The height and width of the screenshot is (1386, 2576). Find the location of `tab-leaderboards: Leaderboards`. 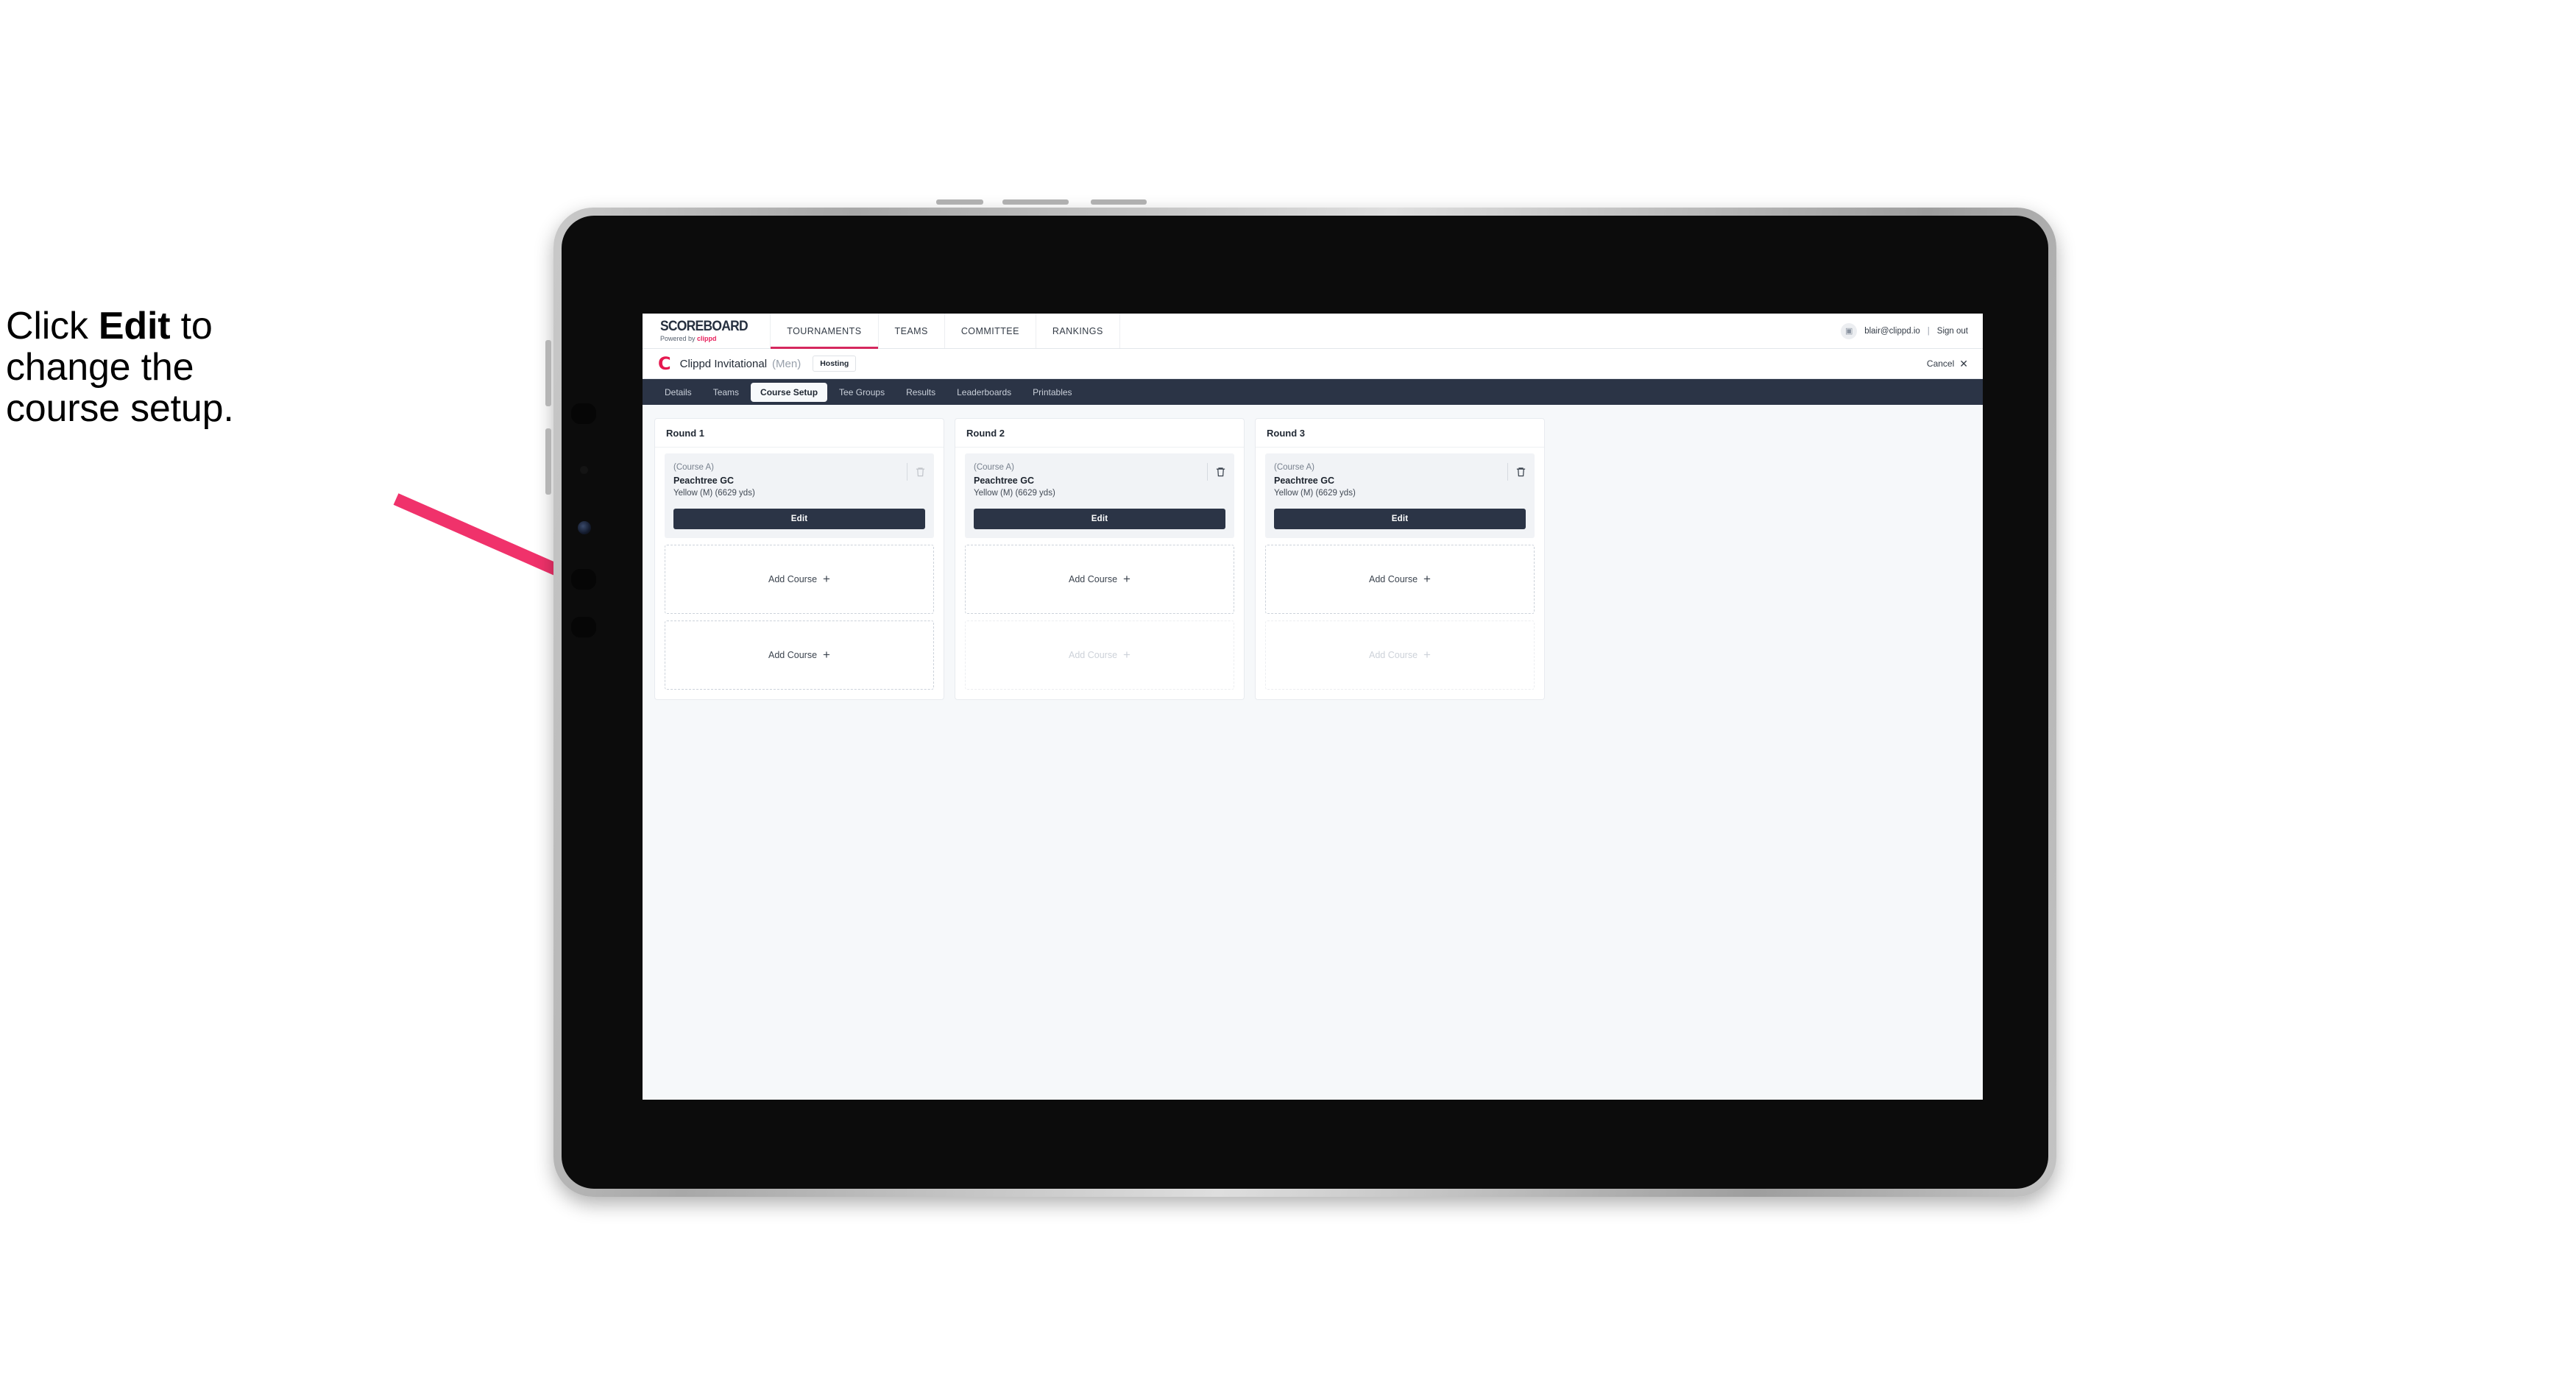

tab-leaderboards: Leaderboards is located at coordinates (984, 393).